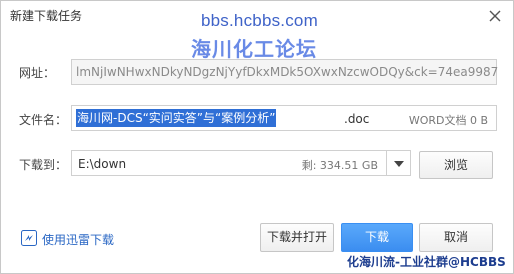  I want to click on path-dropdown-button, so click(399, 163).